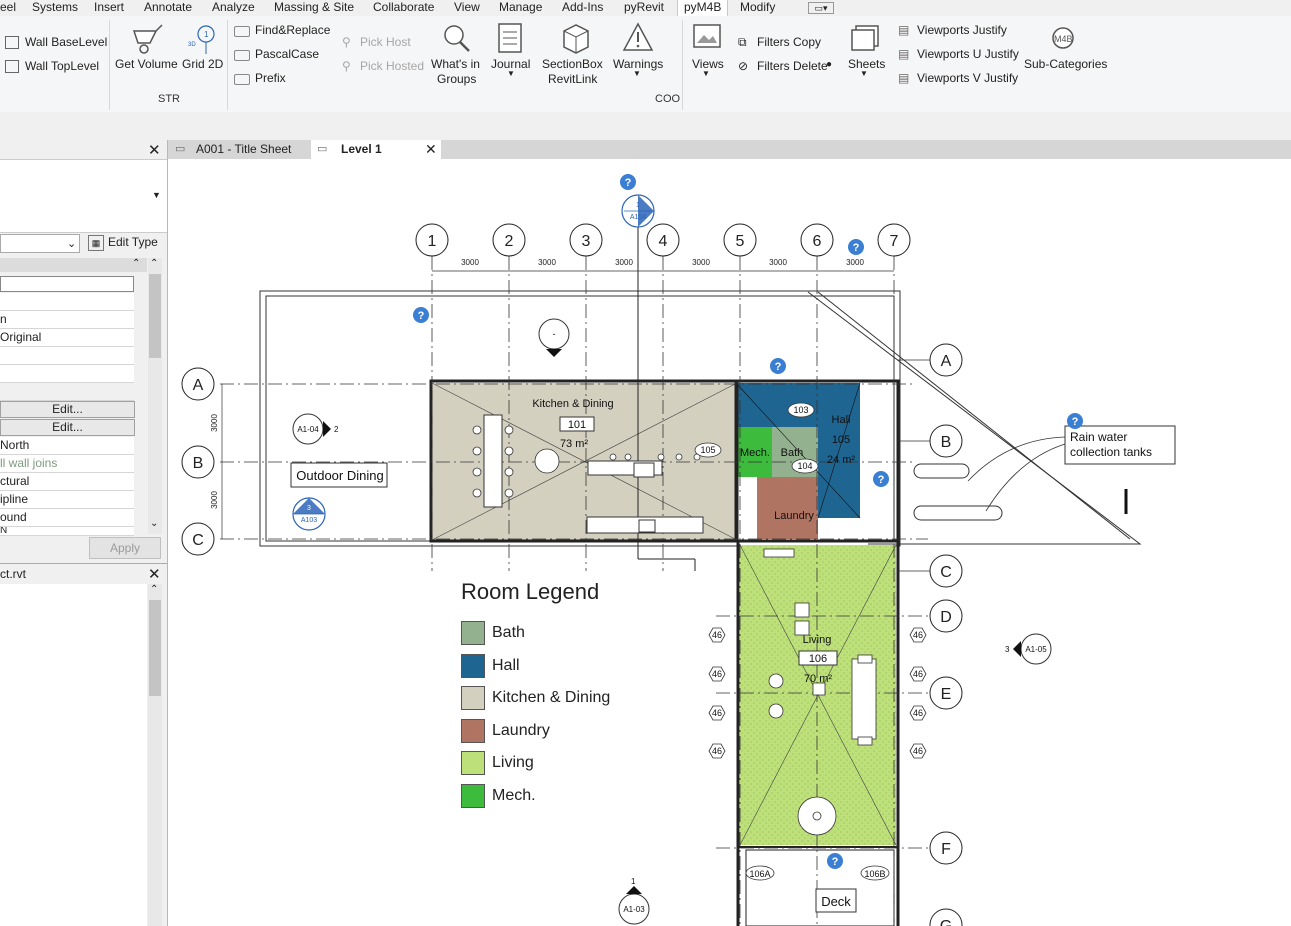 This screenshot has height=926, width=1291. I want to click on menu-architecture: eel, so click(8, 8).